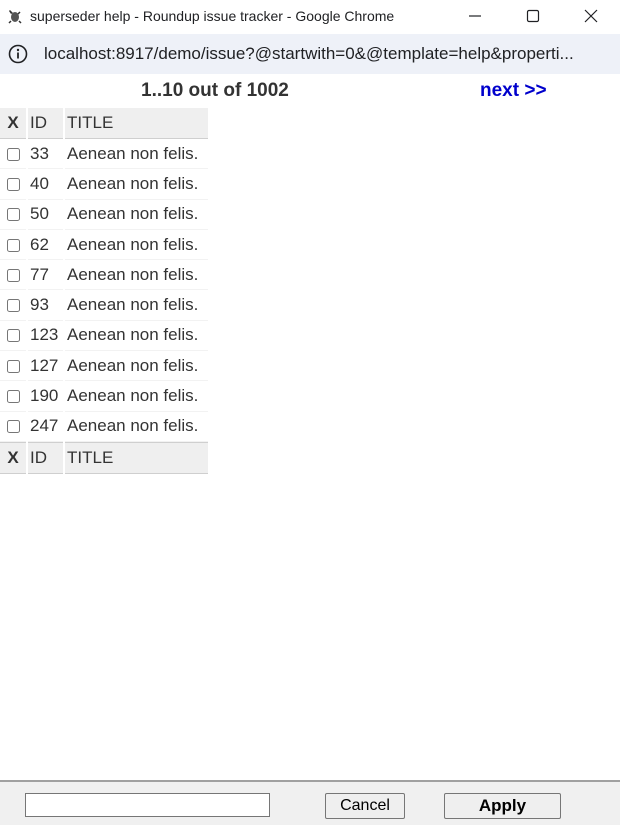 This screenshot has width=620, height=825. Describe the element at coordinates (45, 184) in the screenshot. I see `issue-id-cell: 40` at that location.